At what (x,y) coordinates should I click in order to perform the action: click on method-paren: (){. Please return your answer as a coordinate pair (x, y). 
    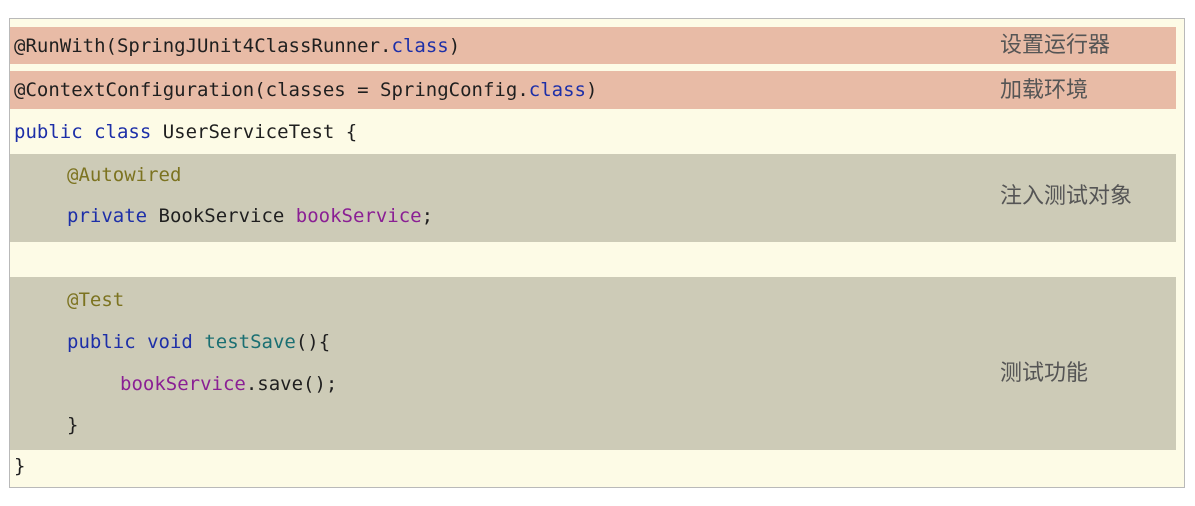
    Looking at the image, I should click on (313, 342).